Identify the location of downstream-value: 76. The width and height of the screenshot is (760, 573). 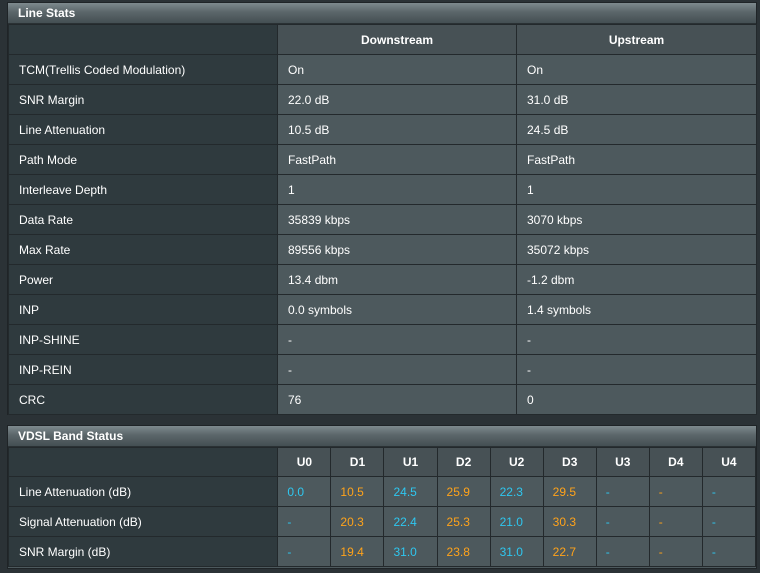
(397, 399).